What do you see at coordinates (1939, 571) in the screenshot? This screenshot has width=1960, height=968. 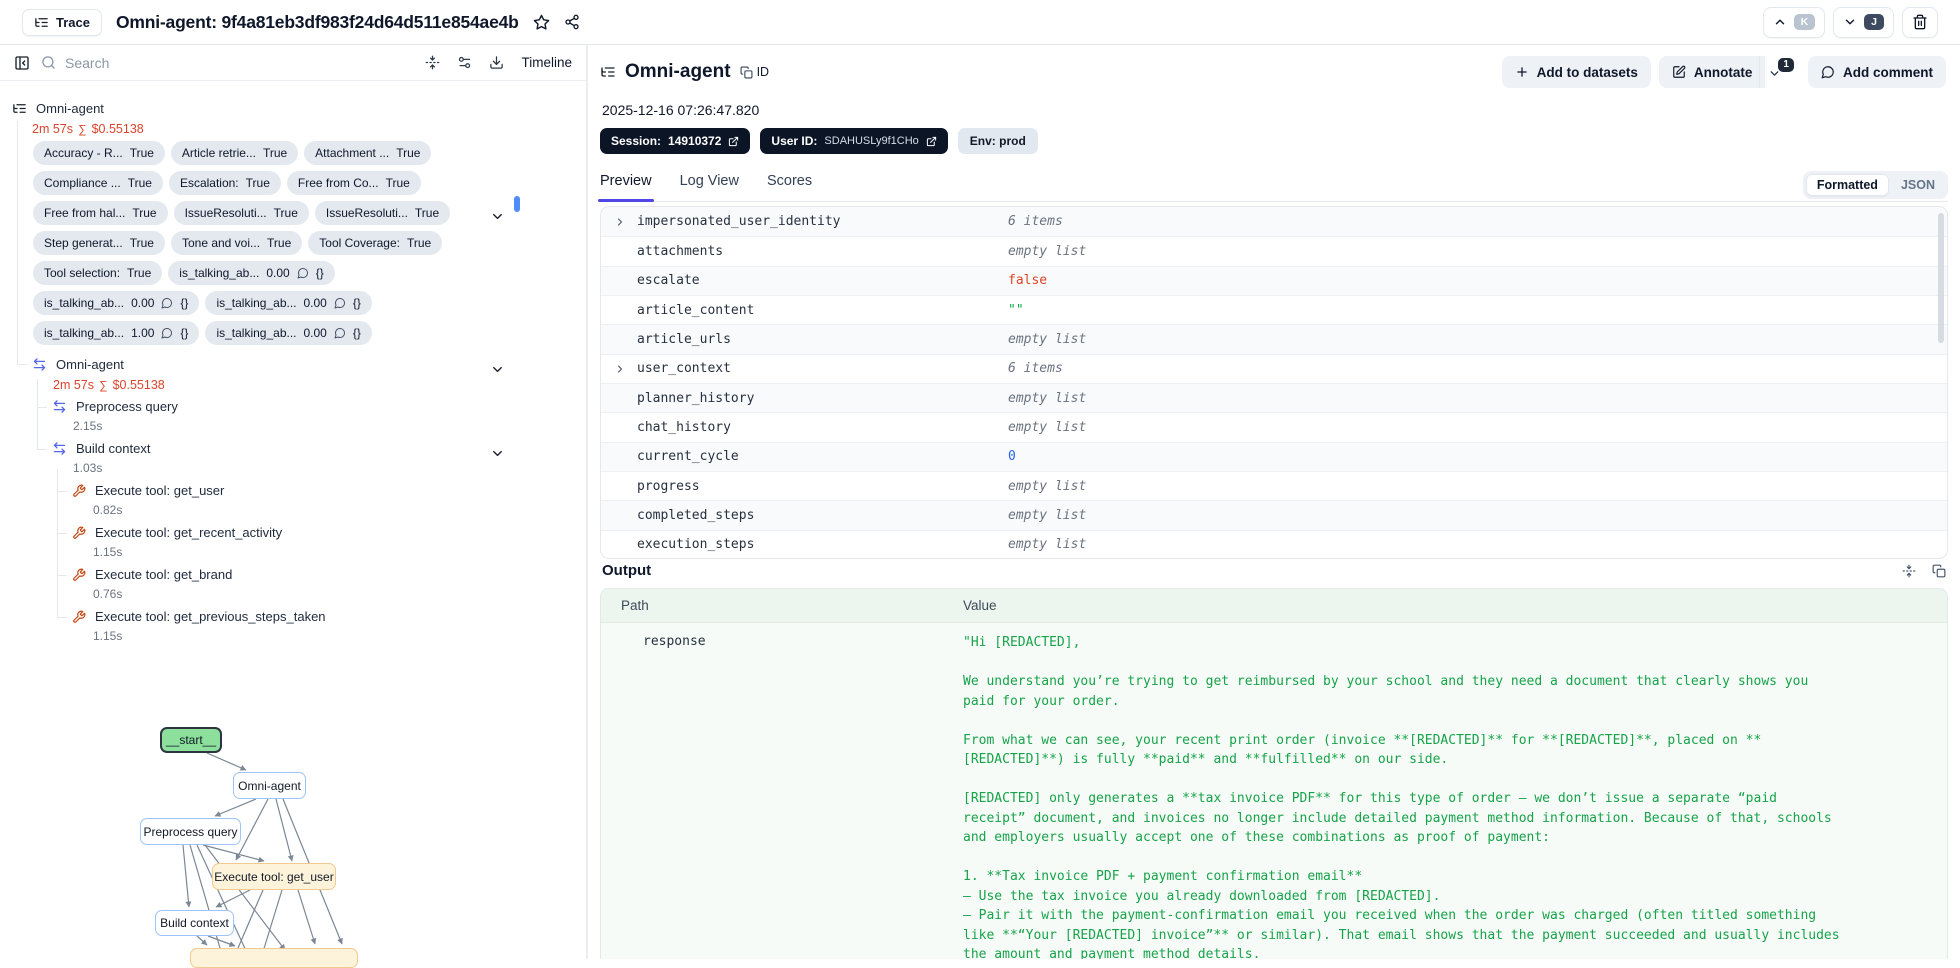 I see `copy-icon` at bounding box center [1939, 571].